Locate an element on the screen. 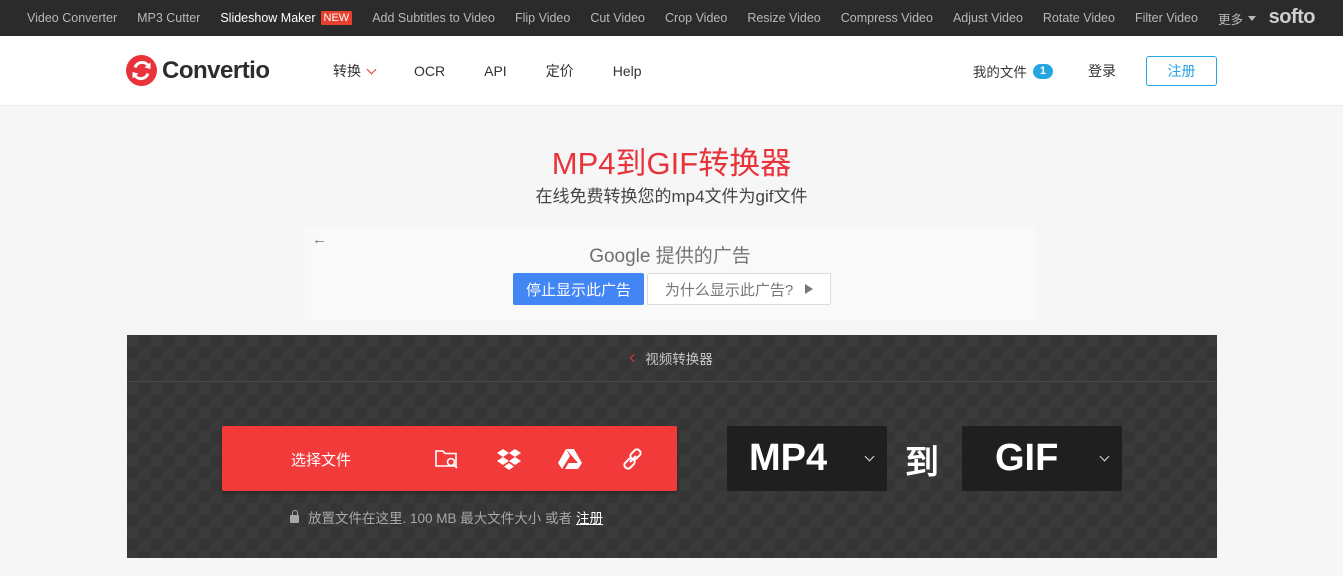  folder-search-icon is located at coordinates (447, 459).